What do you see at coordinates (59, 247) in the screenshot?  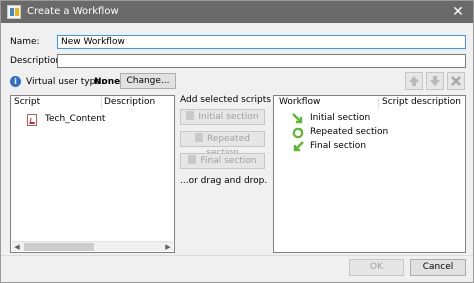 I see `scrollbar-thumb` at bounding box center [59, 247].